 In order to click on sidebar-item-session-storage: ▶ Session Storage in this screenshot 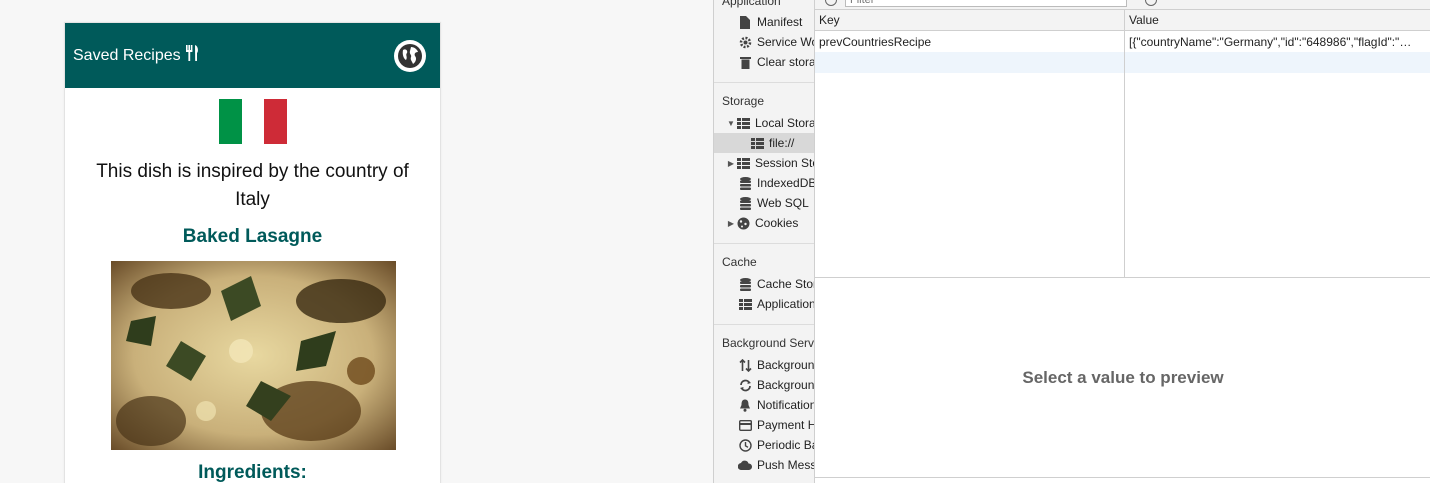, I will do `click(764, 163)`.